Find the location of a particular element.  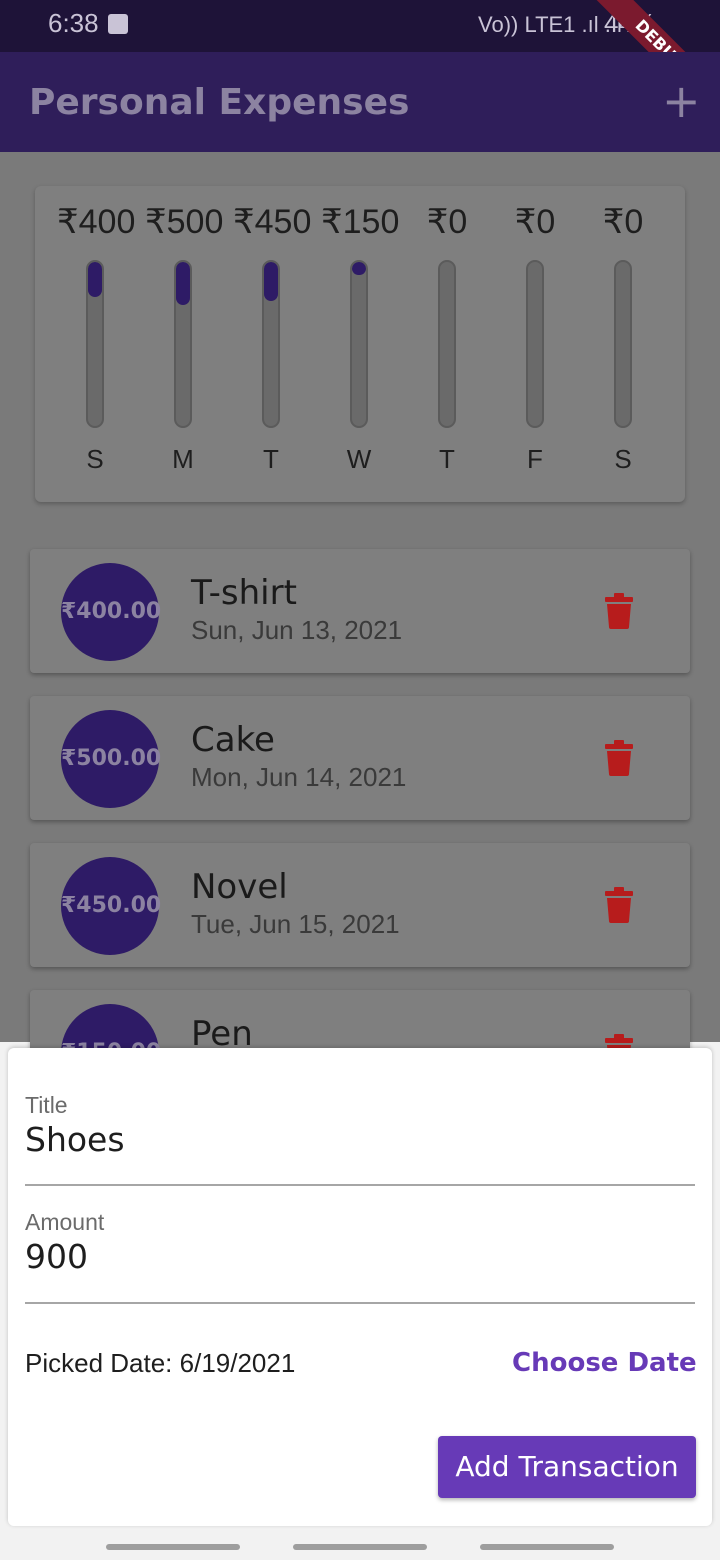

transaction-title: Novel is located at coordinates (239, 887).